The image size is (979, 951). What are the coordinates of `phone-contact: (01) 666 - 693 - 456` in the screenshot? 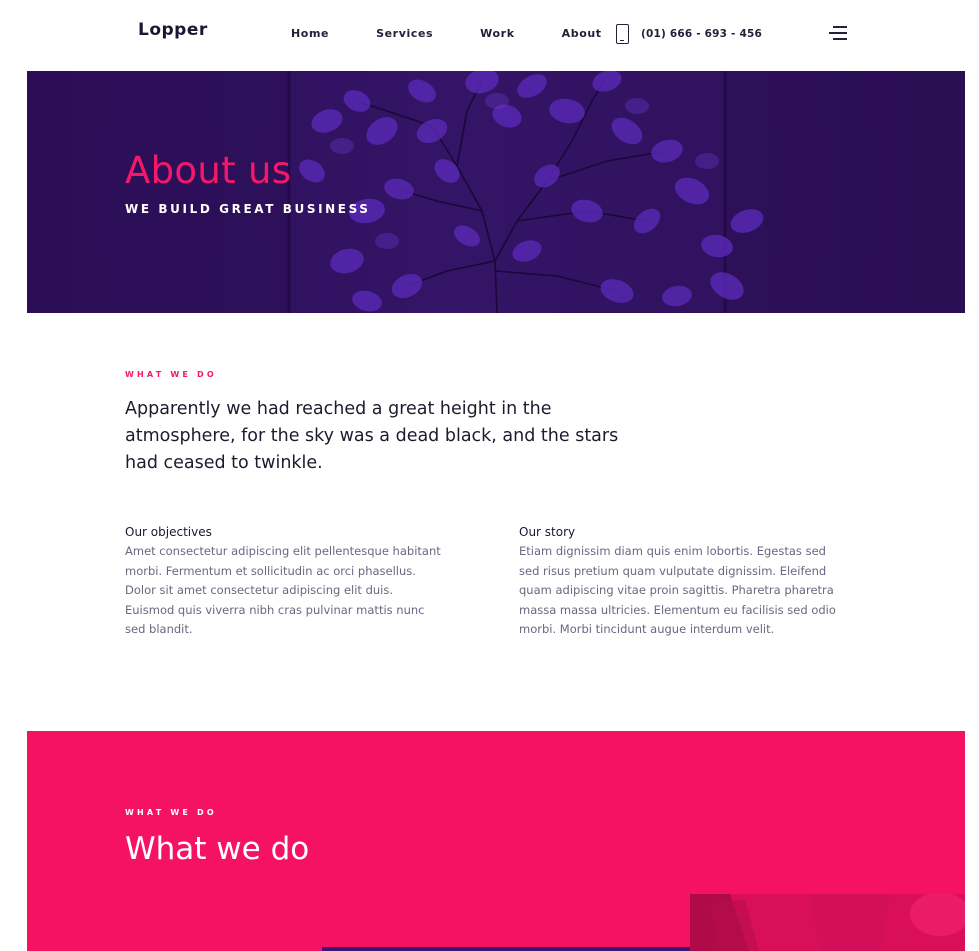 It's located at (689, 34).